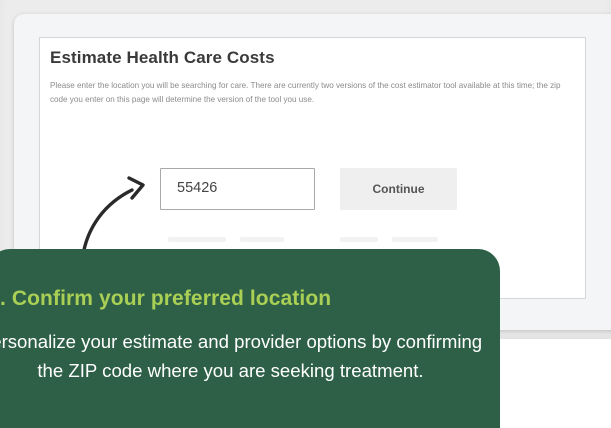  What do you see at coordinates (162, 57) in the screenshot?
I see `estimate-heading: Estimate Health Care Costs` at bounding box center [162, 57].